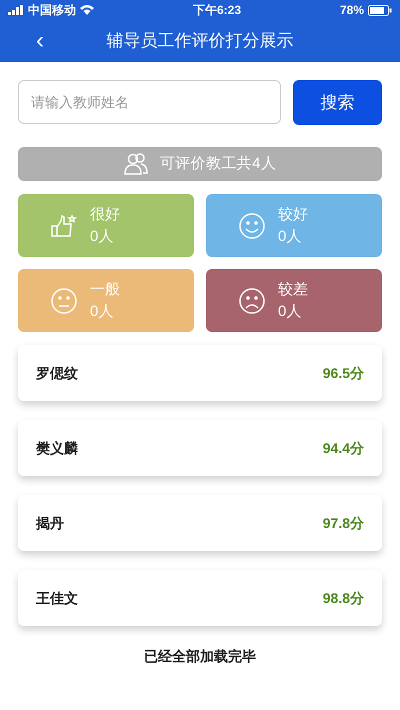 The image size is (400, 710). I want to click on teacher-card: 王佳文 98.8分, so click(200, 598).